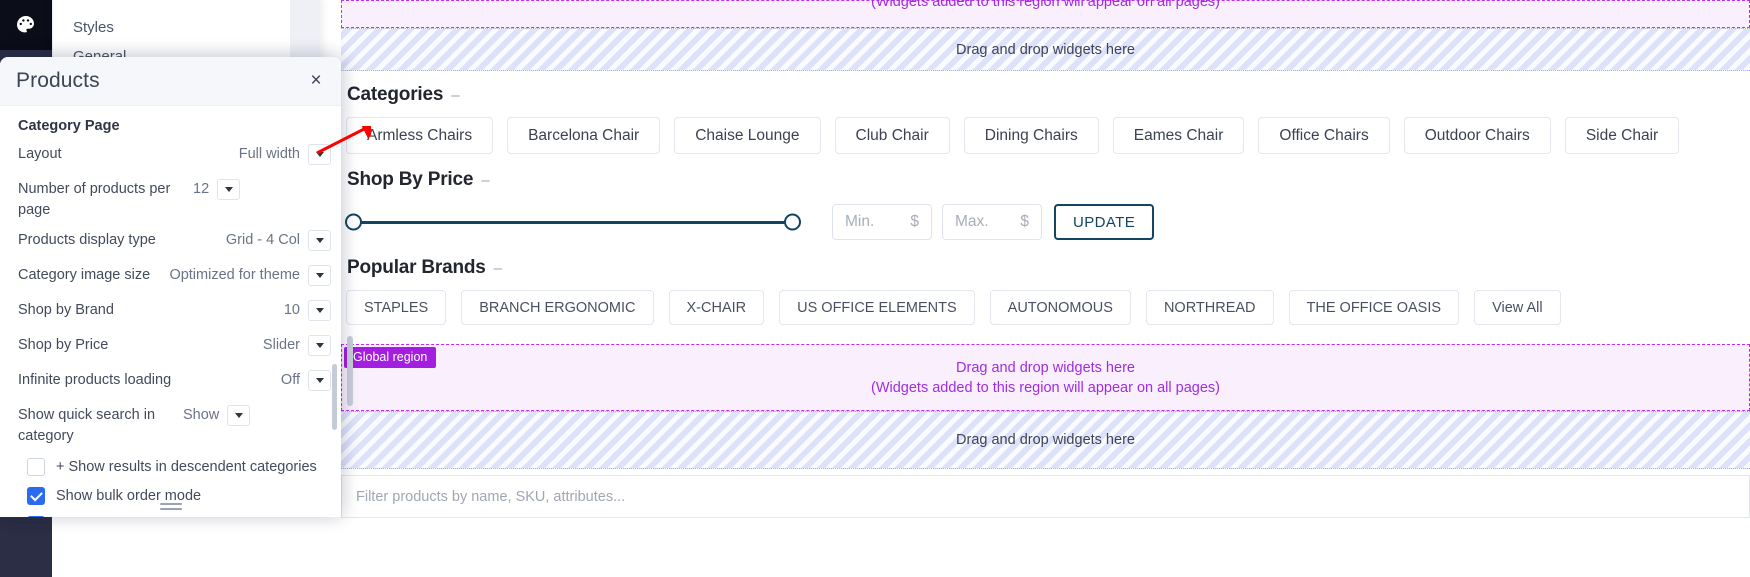 Image resolution: width=1750 pixels, height=577 pixels. I want to click on max-price-input: Max. $, so click(992, 222).